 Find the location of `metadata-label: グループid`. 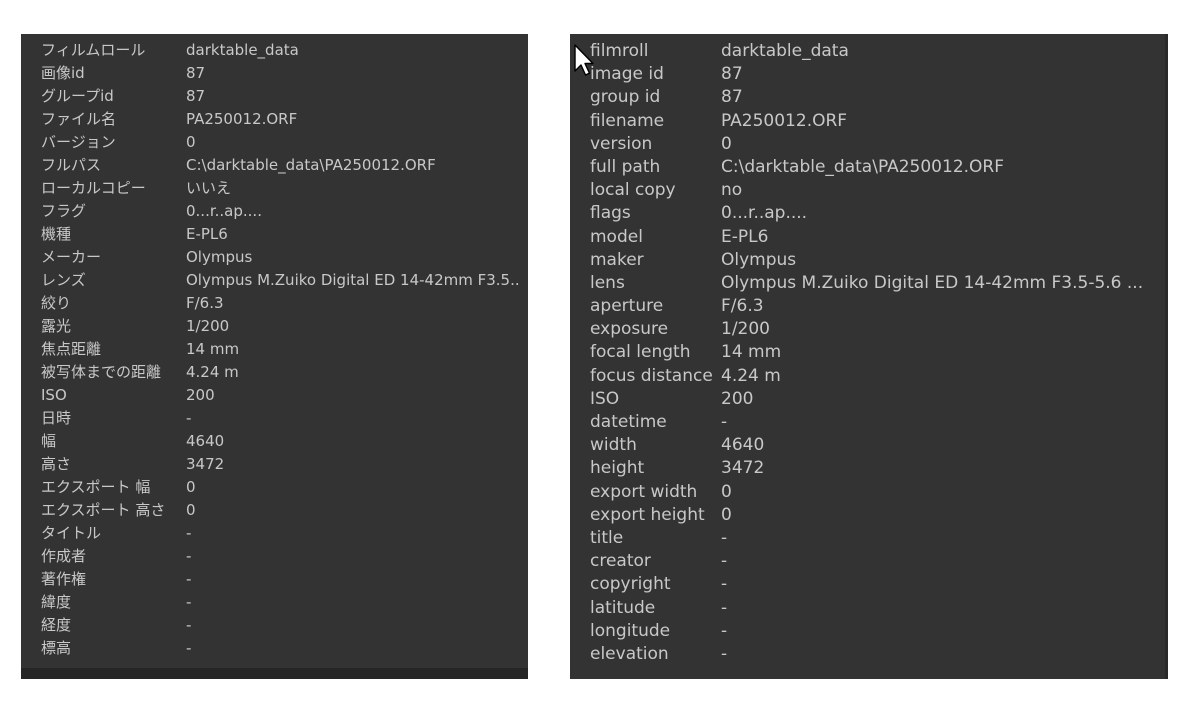

metadata-label: グループid is located at coordinates (77, 96).